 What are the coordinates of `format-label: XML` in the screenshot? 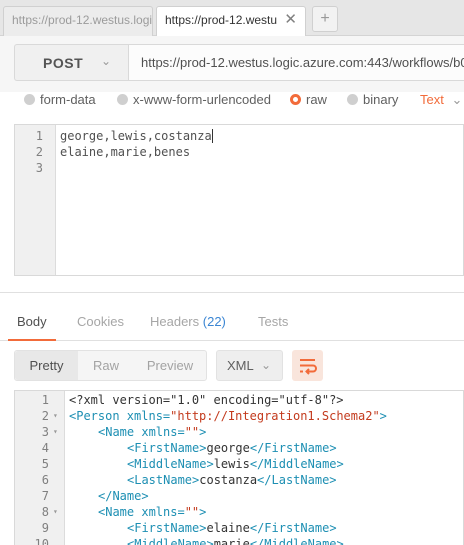 It's located at (240, 365).